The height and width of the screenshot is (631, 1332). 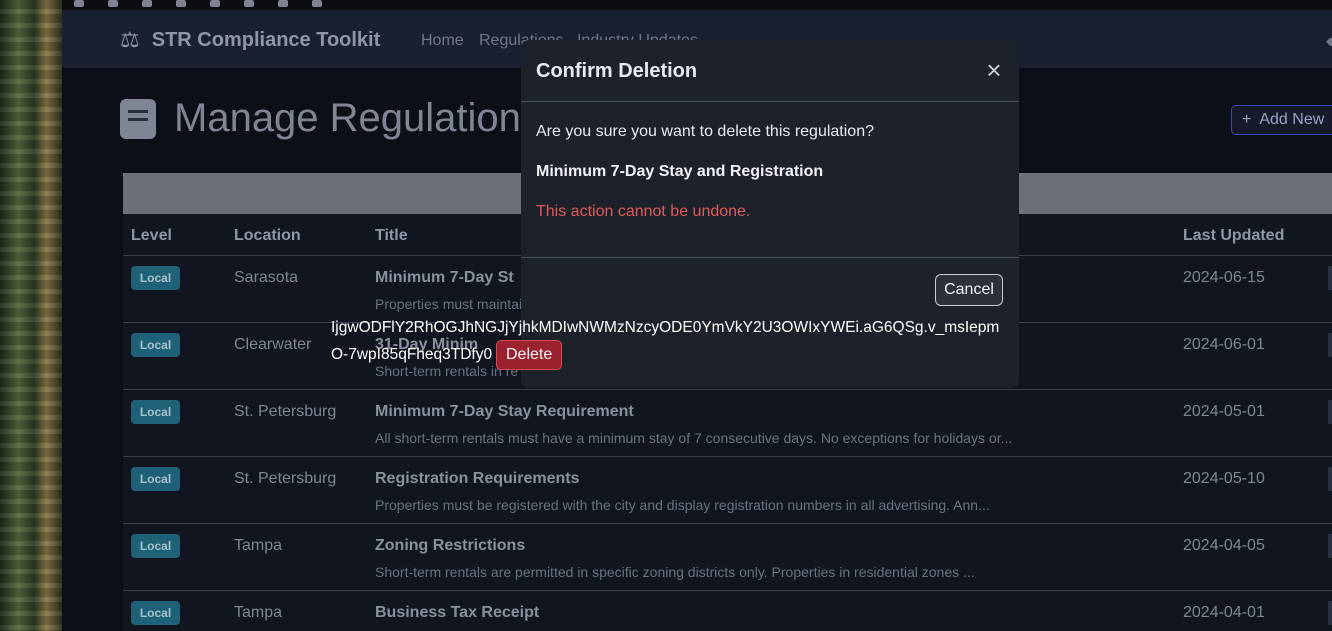 I want to click on date-cell: 2024-05-01, so click(x=1224, y=411).